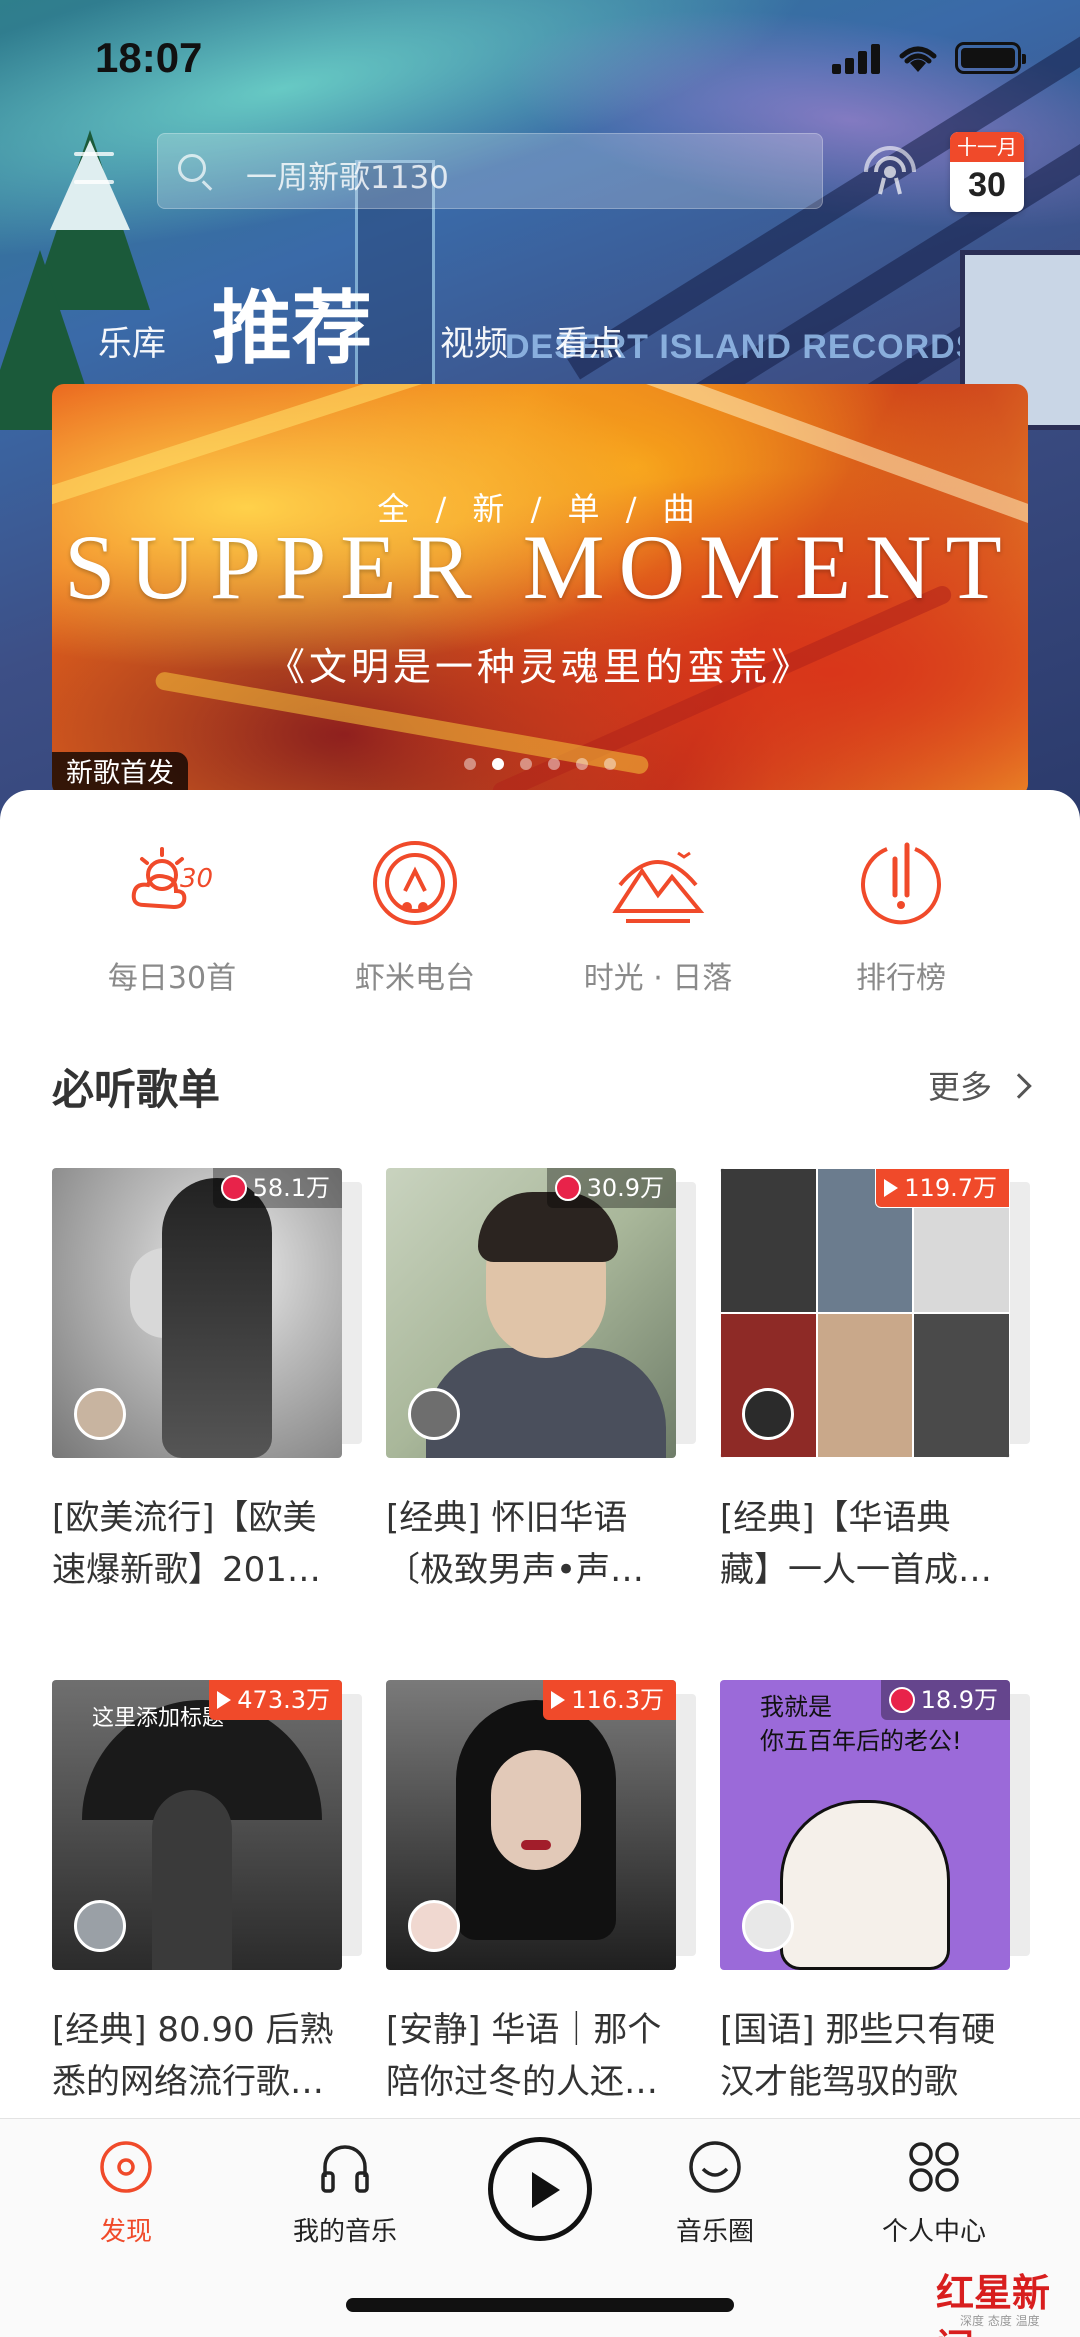 The height and width of the screenshot is (2337, 1080). I want to click on top-tabs: 乐库 推荐 视频 看点, so click(540, 322).